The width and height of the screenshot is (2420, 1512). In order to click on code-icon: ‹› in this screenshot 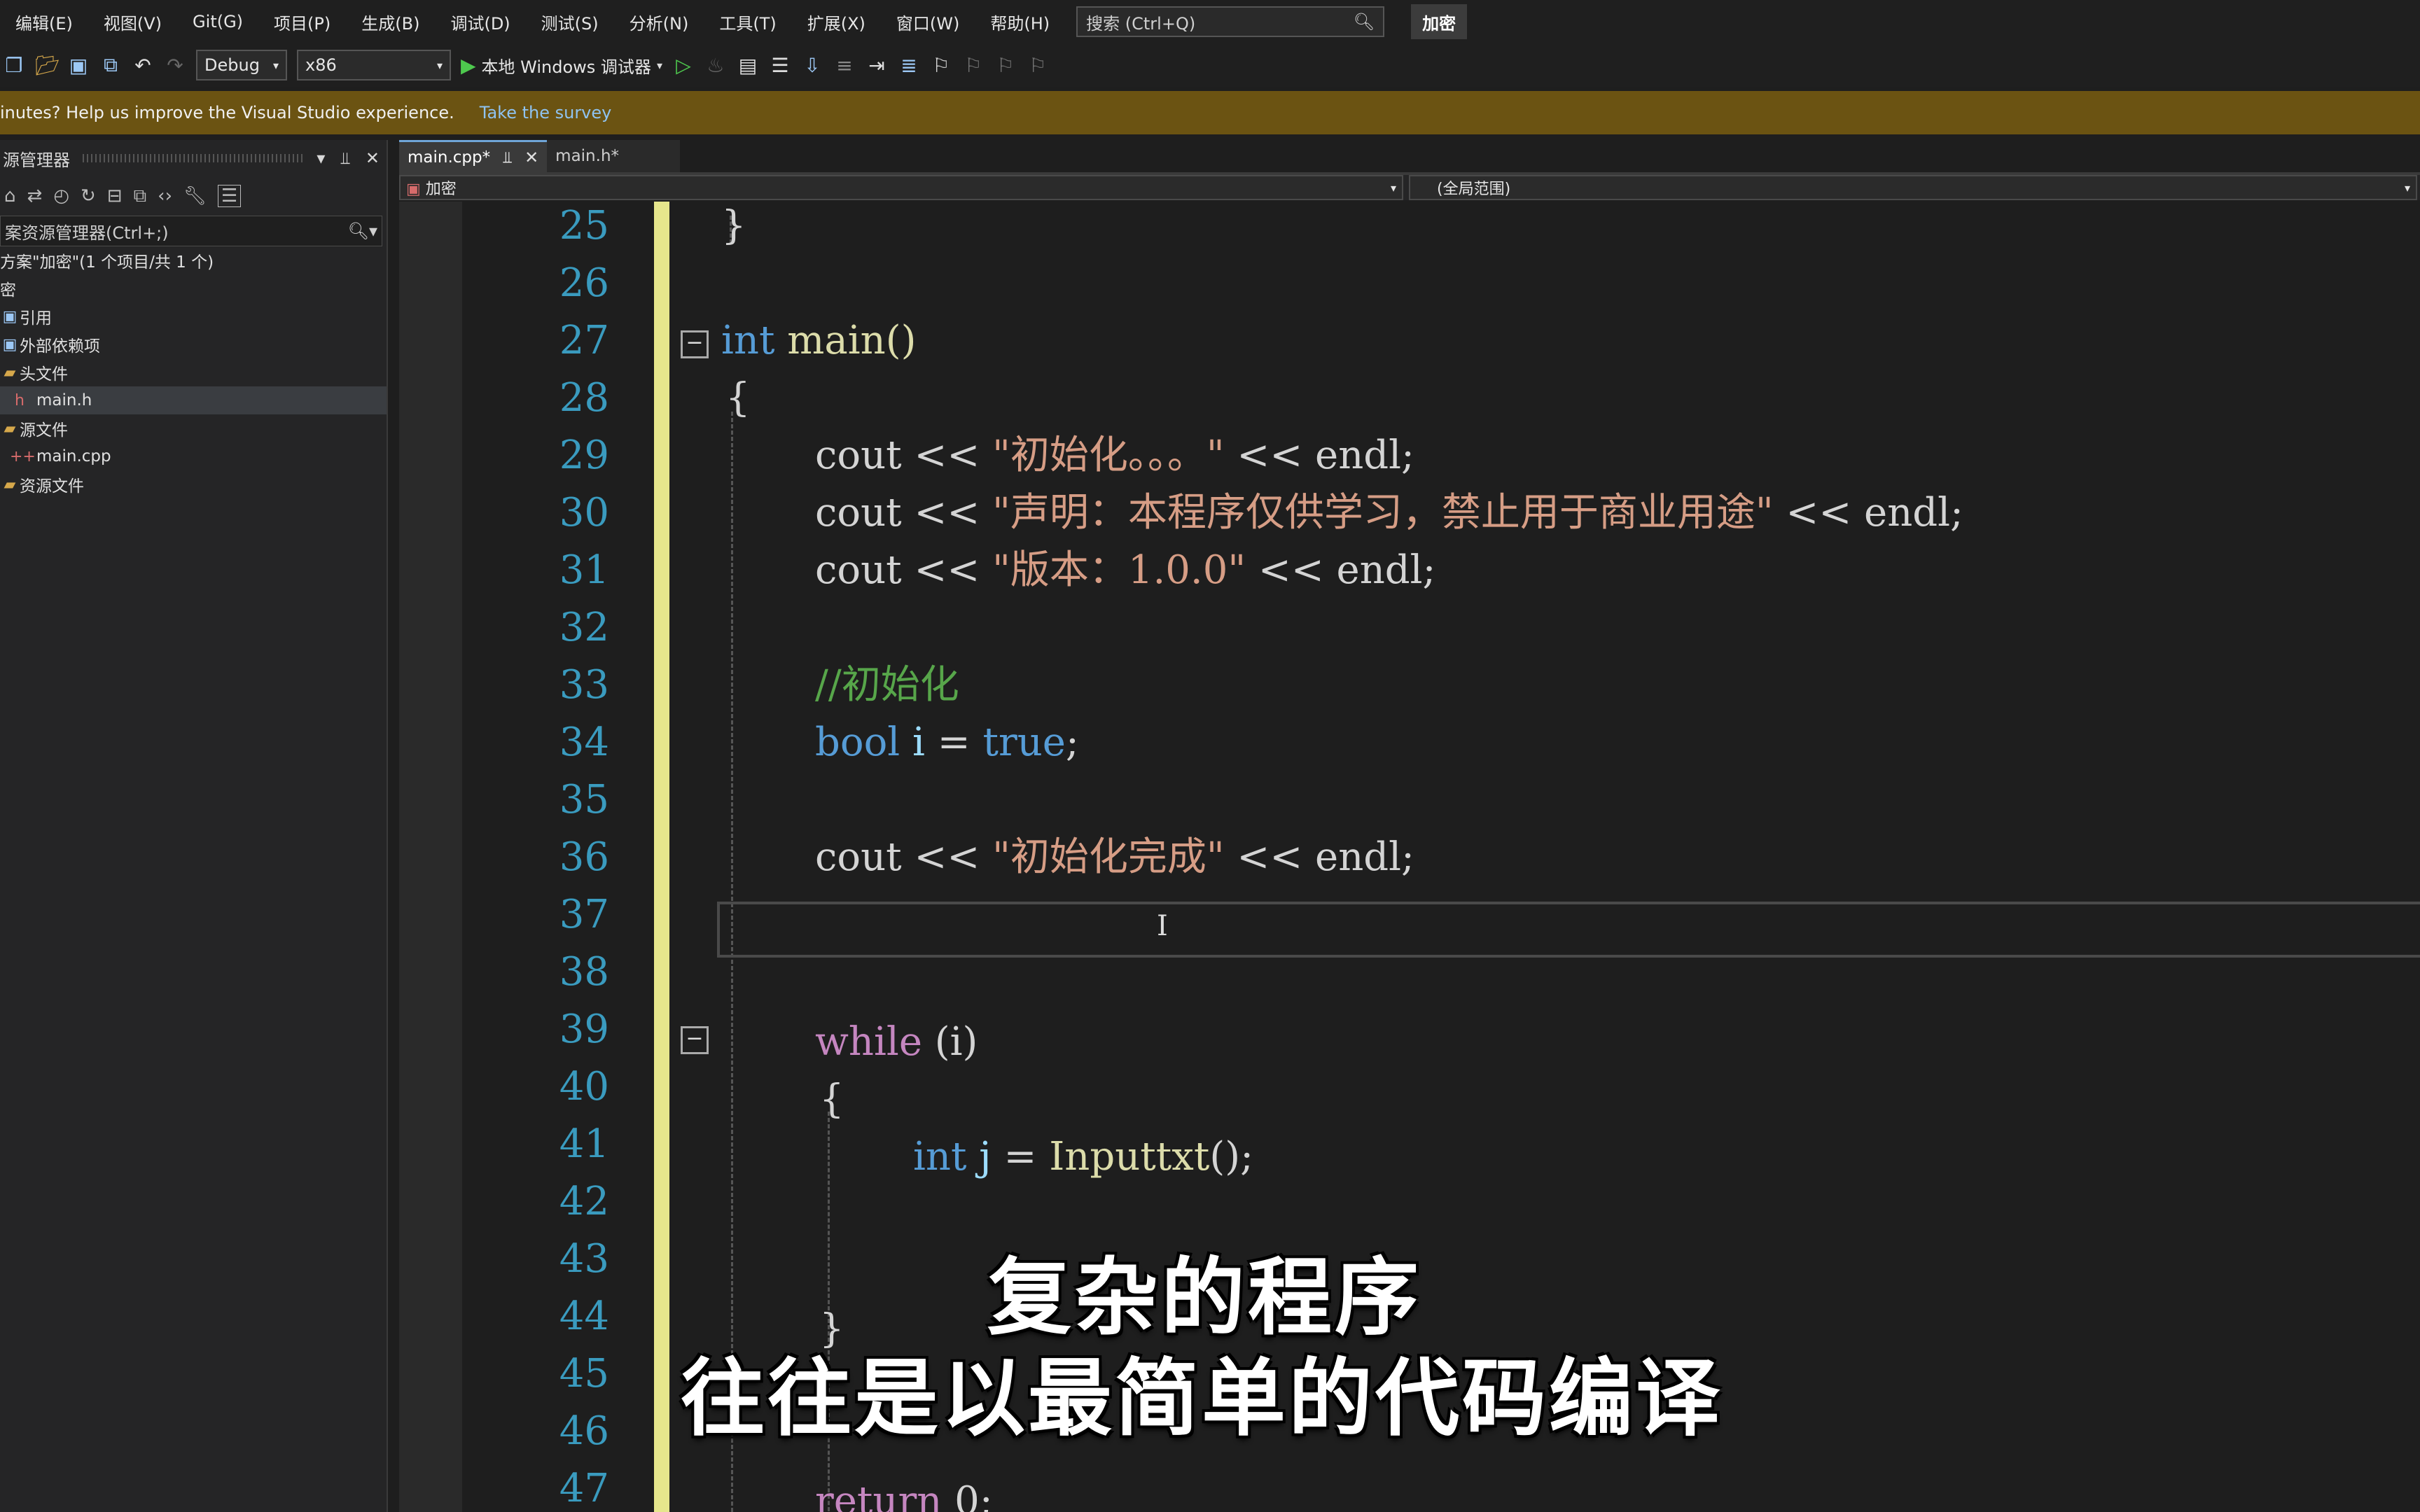, I will do `click(165, 196)`.